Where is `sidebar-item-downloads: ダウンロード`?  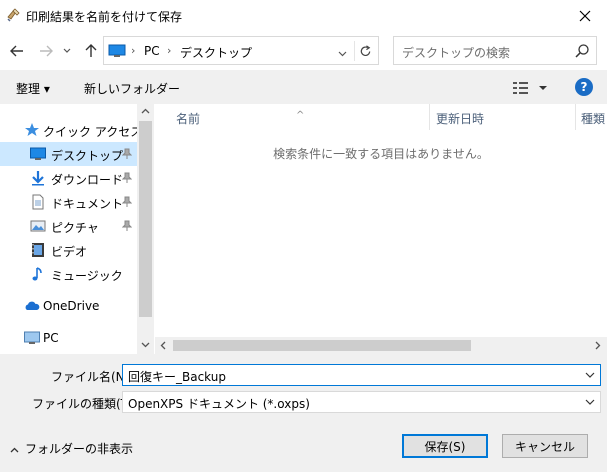
sidebar-item-downloads: ダウンロード is located at coordinates (68, 178).